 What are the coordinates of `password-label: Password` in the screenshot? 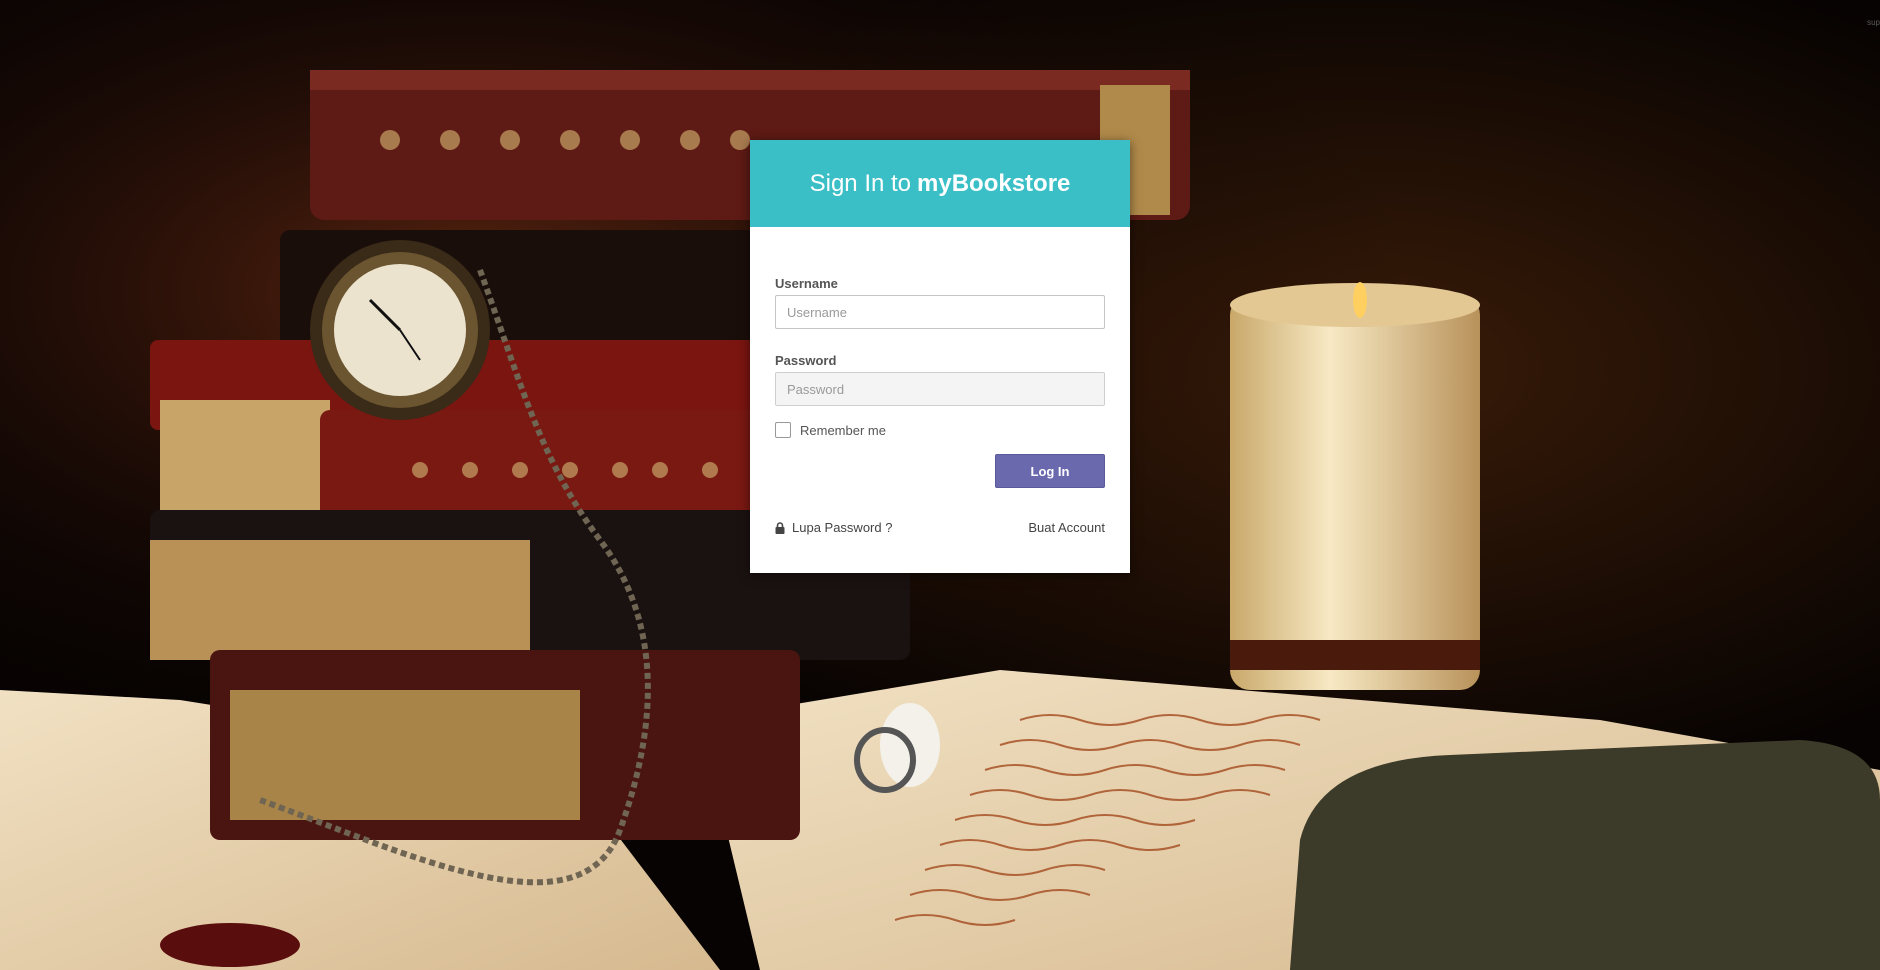 It's located at (806, 360).